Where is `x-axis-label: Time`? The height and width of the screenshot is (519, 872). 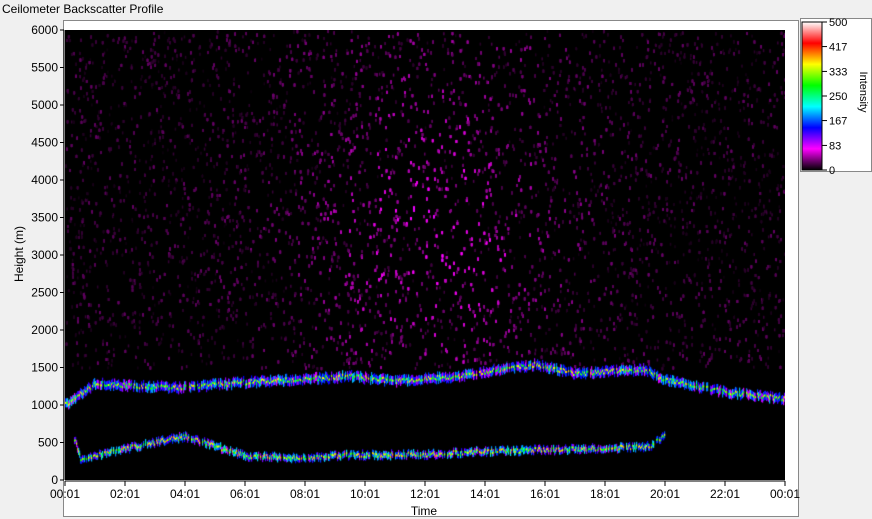 x-axis-label: Time is located at coordinates (424, 511).